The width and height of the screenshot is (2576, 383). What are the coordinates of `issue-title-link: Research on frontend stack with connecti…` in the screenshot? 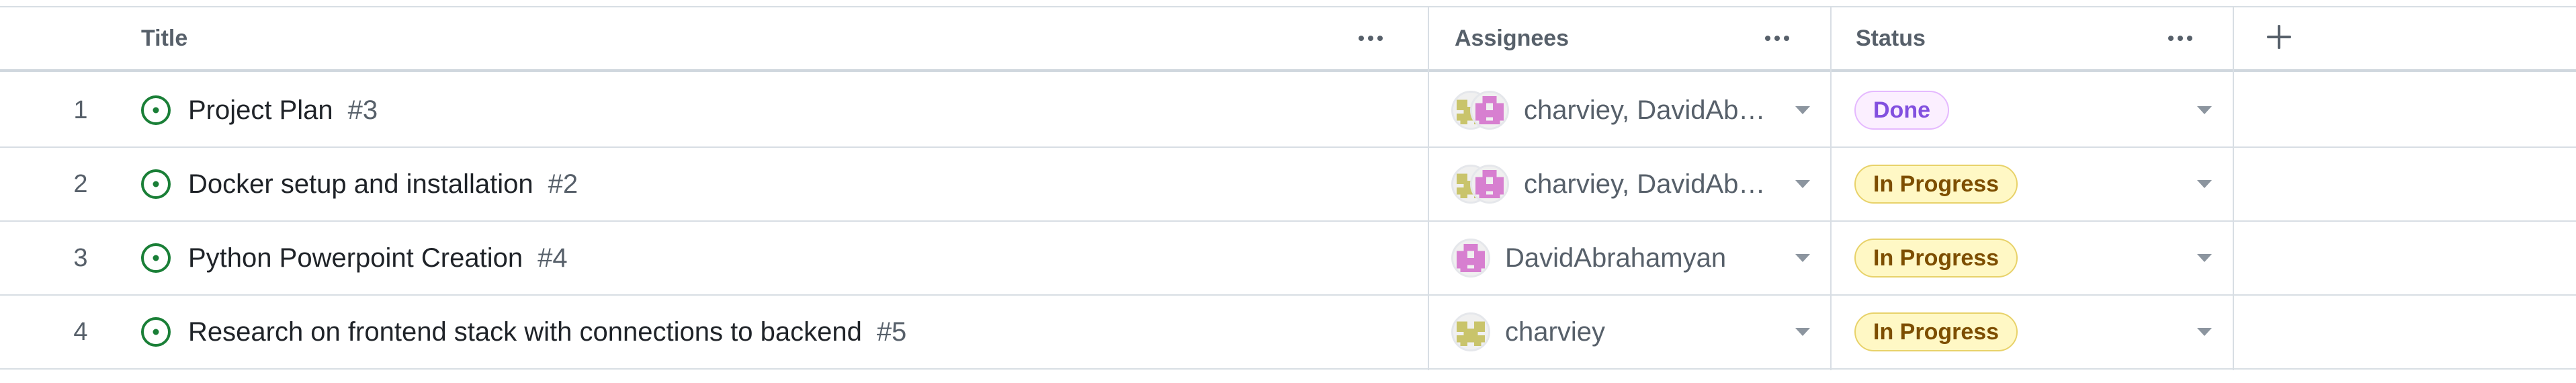 It's located at (525, 332).